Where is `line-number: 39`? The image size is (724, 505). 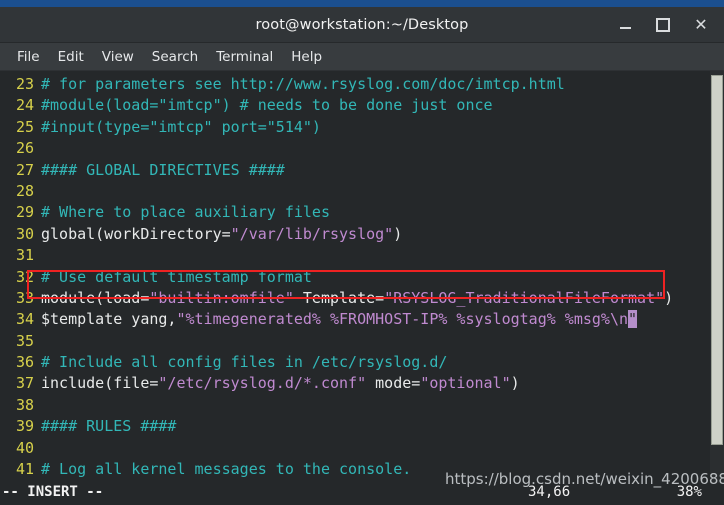 line-number: 39 is located at coordinates (24, 426).